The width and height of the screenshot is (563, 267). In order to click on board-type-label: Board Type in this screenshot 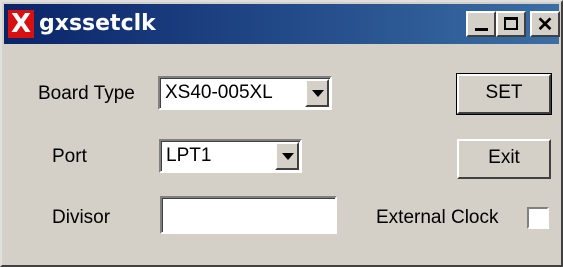, I will do `click(86, 93)`.